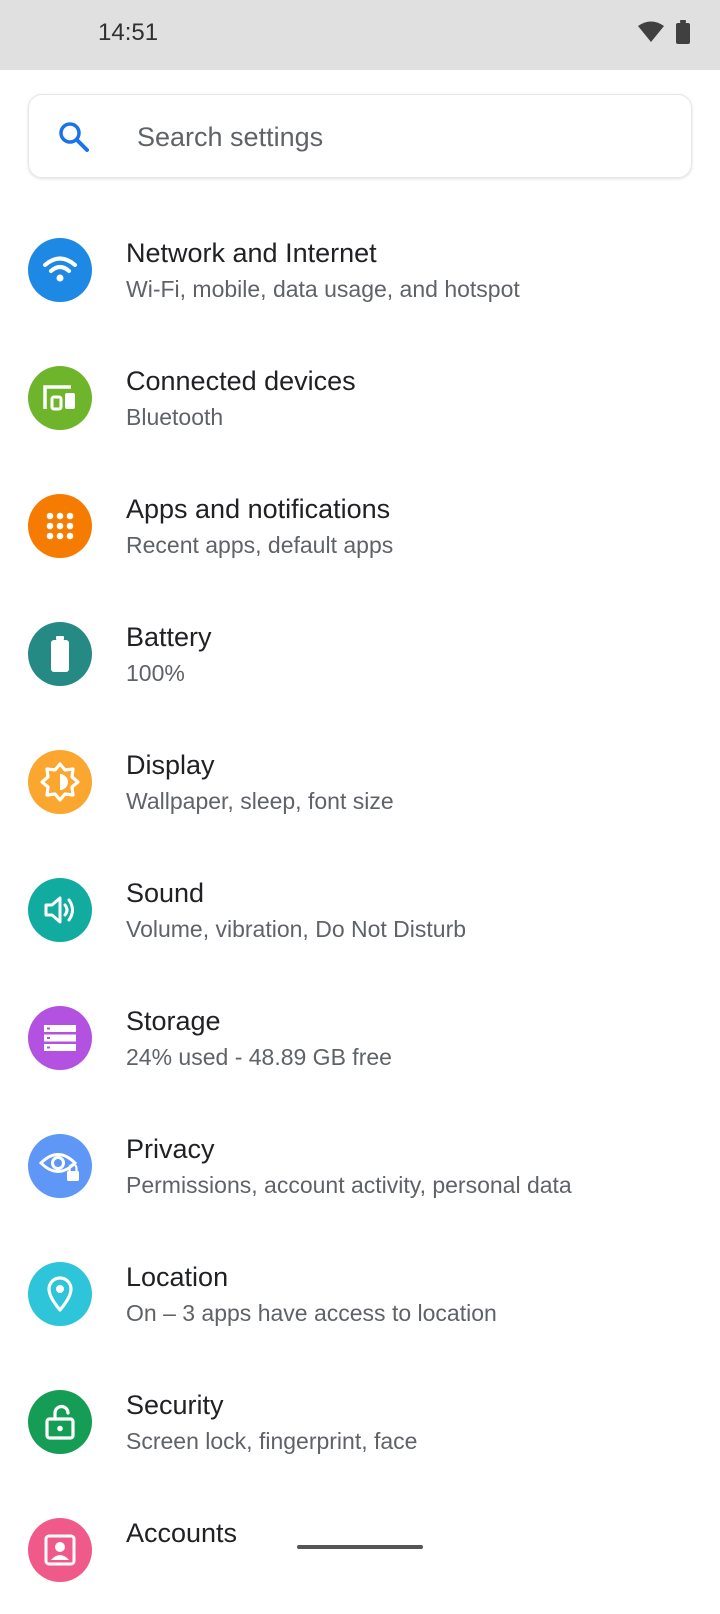 This screenshot has width=720, height=1614. I want to click on item-title: Apps and notifications, so click(258, 509).